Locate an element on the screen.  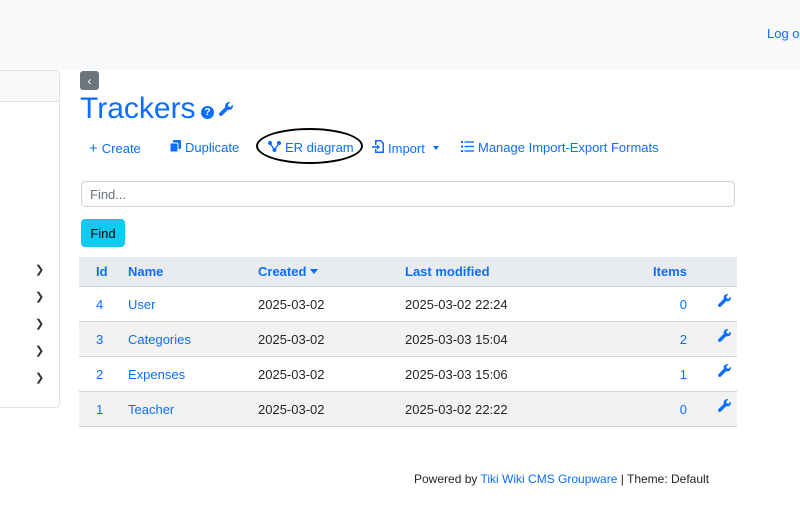
tracker-id-link: 4 is located at coordinates (99, 304).